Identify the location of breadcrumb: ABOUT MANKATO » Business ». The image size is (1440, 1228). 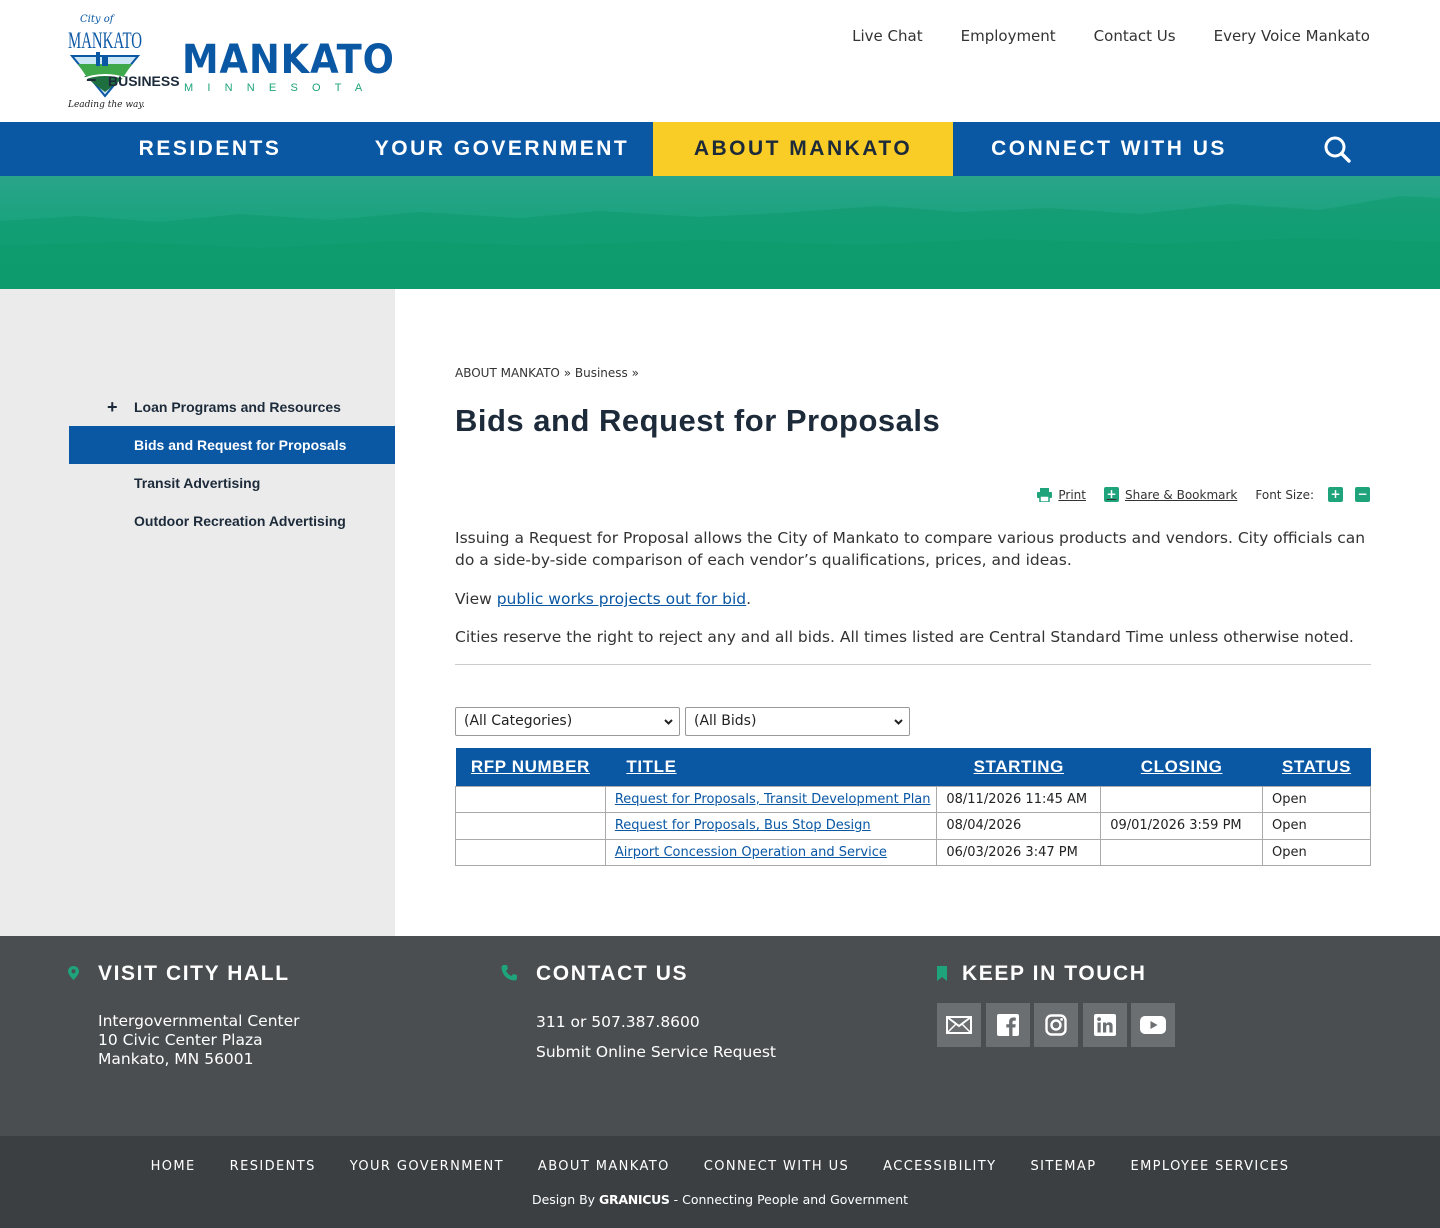
(547, 373).